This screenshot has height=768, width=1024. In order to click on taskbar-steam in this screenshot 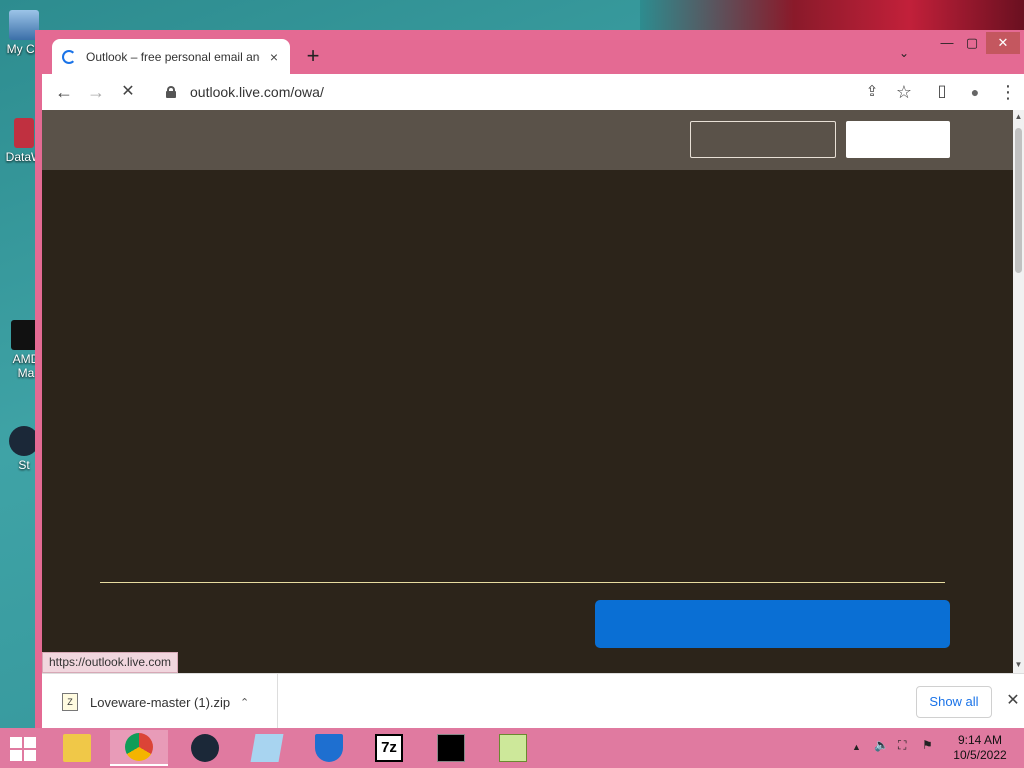, I will do `click(205, 748)`.